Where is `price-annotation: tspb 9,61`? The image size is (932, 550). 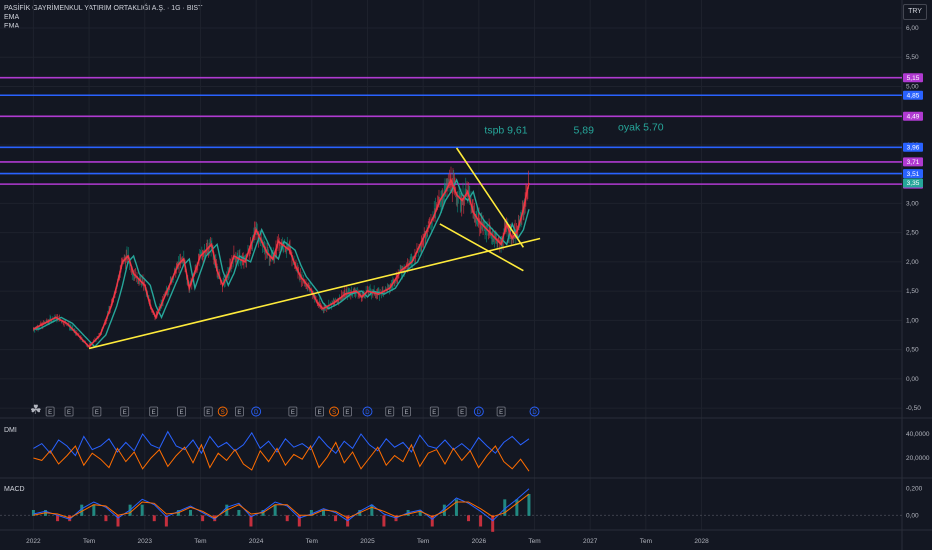
price-annotation: tspb 9,61 is located at coordinates (505, 130).